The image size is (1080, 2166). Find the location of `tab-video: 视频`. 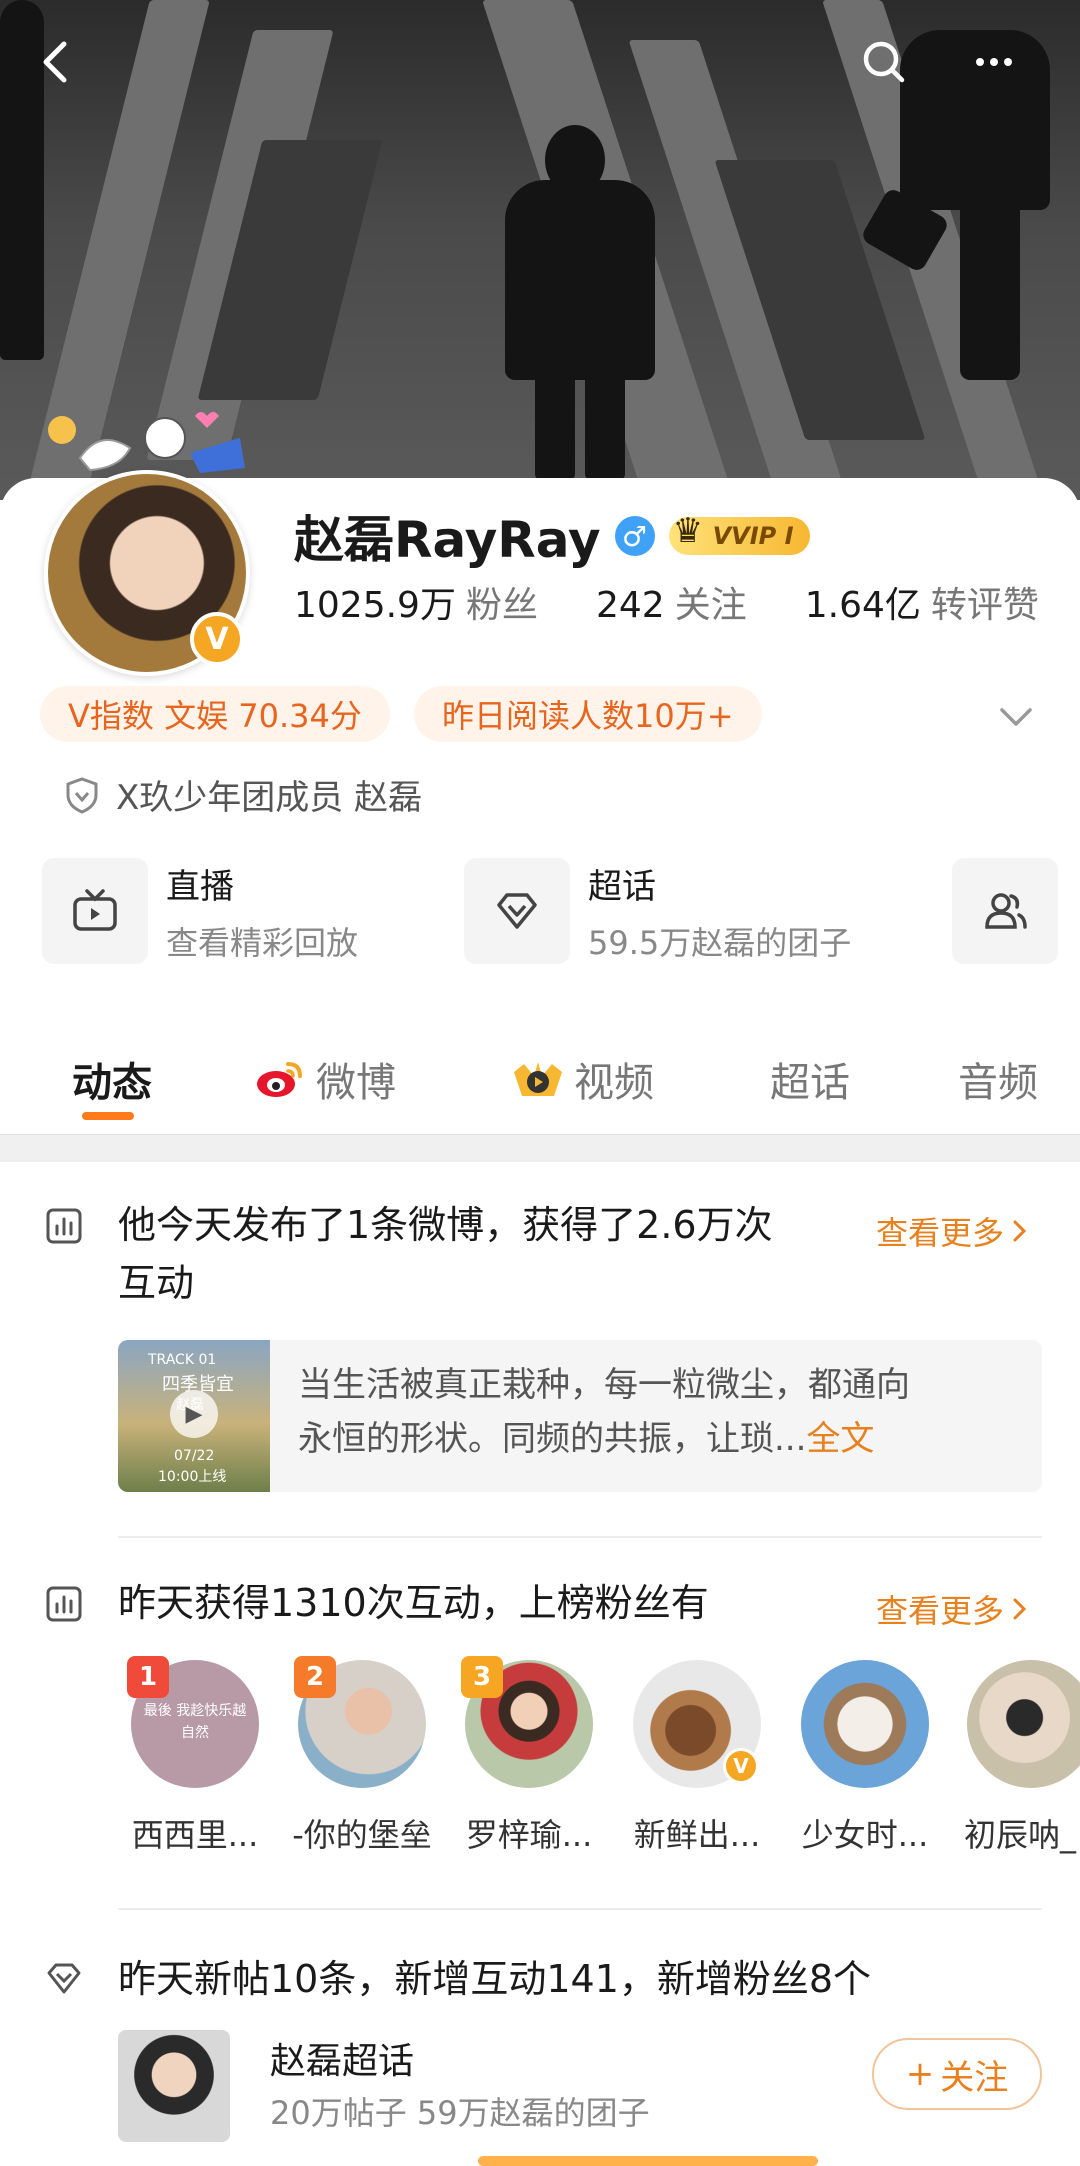

tab-video: 视频 is located at coordinates (583, 1079).